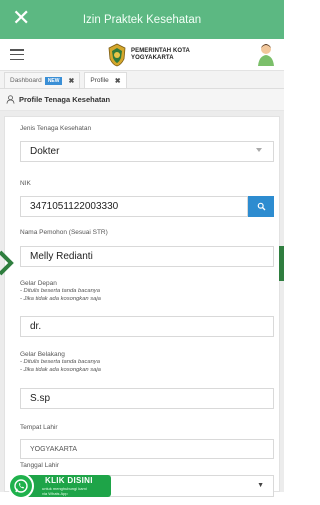  Describe the element at coordinates (21, 19) in the screenshot. I see `close-icon: ✕` at that location.